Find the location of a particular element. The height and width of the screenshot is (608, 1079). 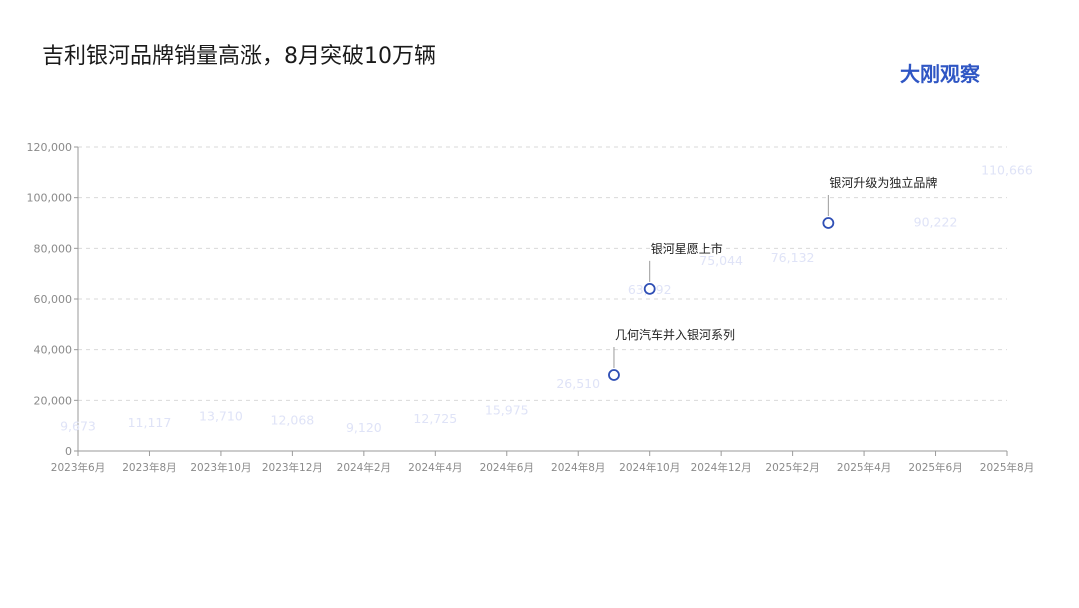

x-tick-label: 2024年2月 is located at coordinates (364, 467).